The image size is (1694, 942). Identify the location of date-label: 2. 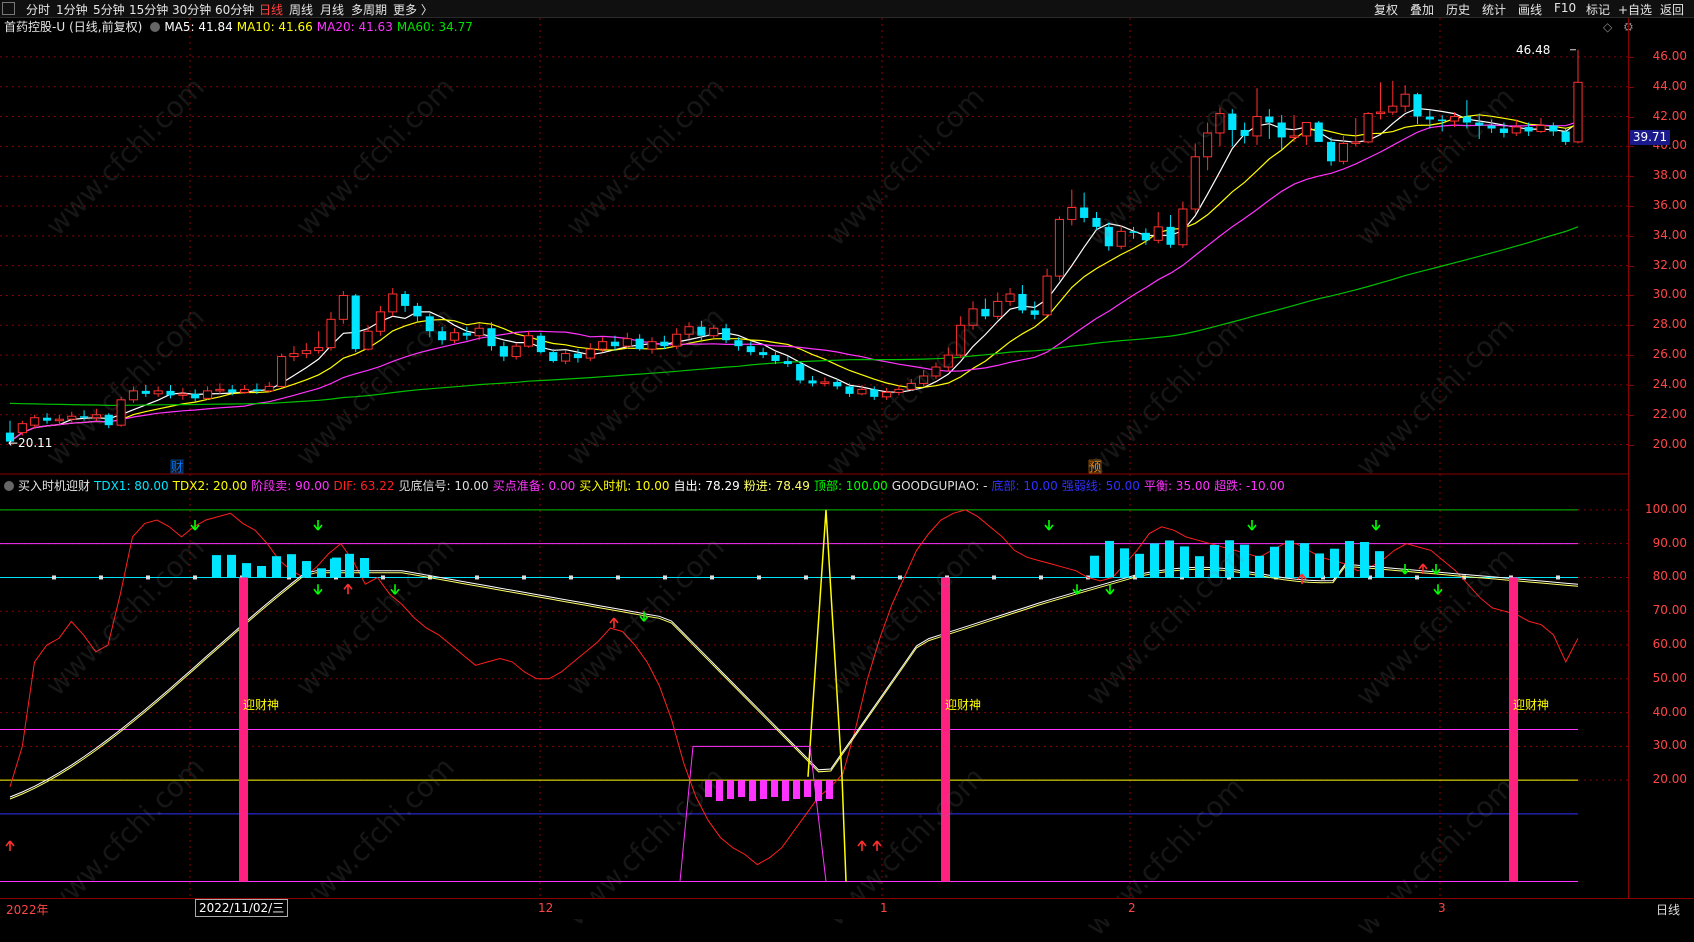
(1132, 908).